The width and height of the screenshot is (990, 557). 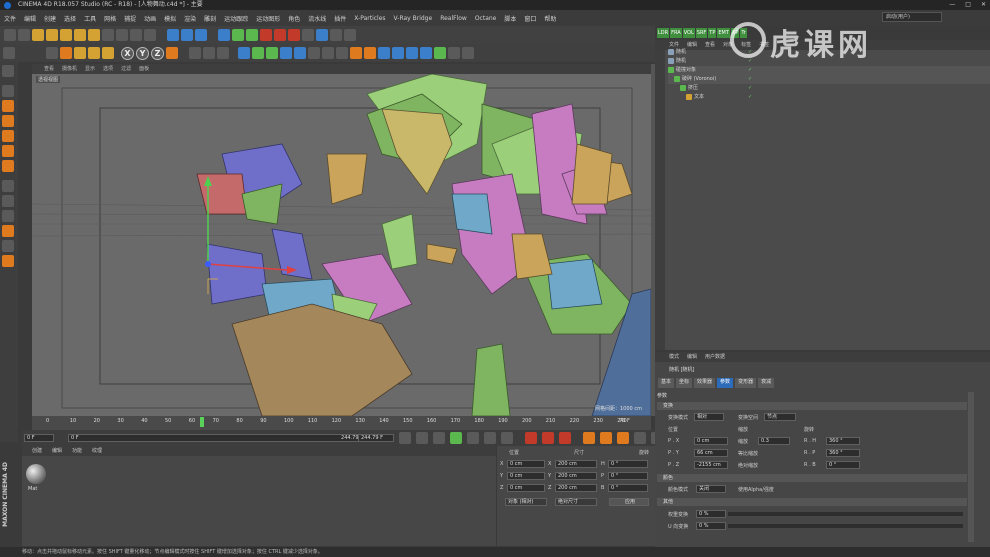 What do you see at coordinates (70, 18) in the screenshot?
I see `menu-item-3: 选择` at bounding box center [70, 18].